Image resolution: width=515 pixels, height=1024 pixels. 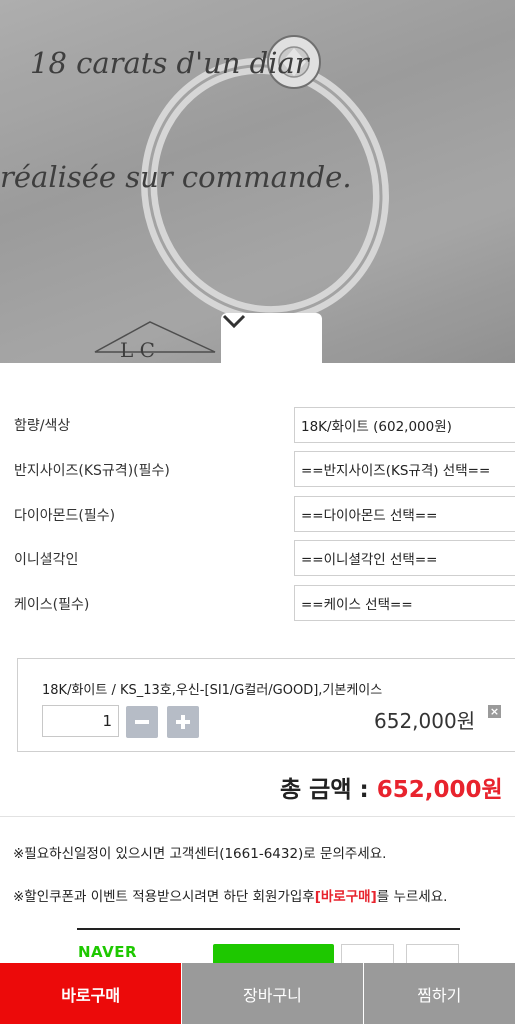 I want to click on ring-size-select: ==반지사이즈(KS규격) 선택==, so click(x=404, y=469).